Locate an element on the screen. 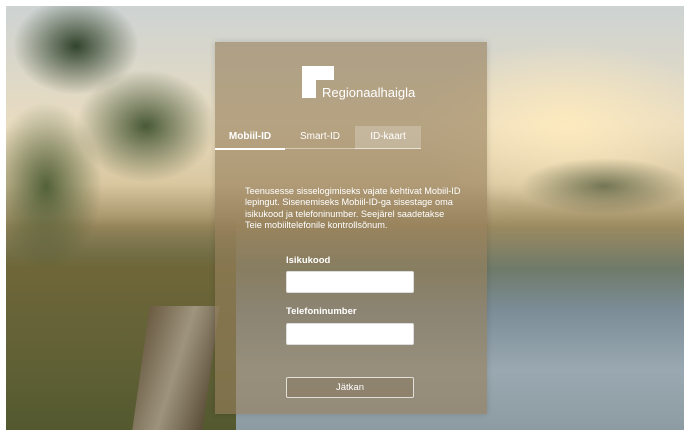  personal-code-label: Isikukood is located at coordinates (308, 260).